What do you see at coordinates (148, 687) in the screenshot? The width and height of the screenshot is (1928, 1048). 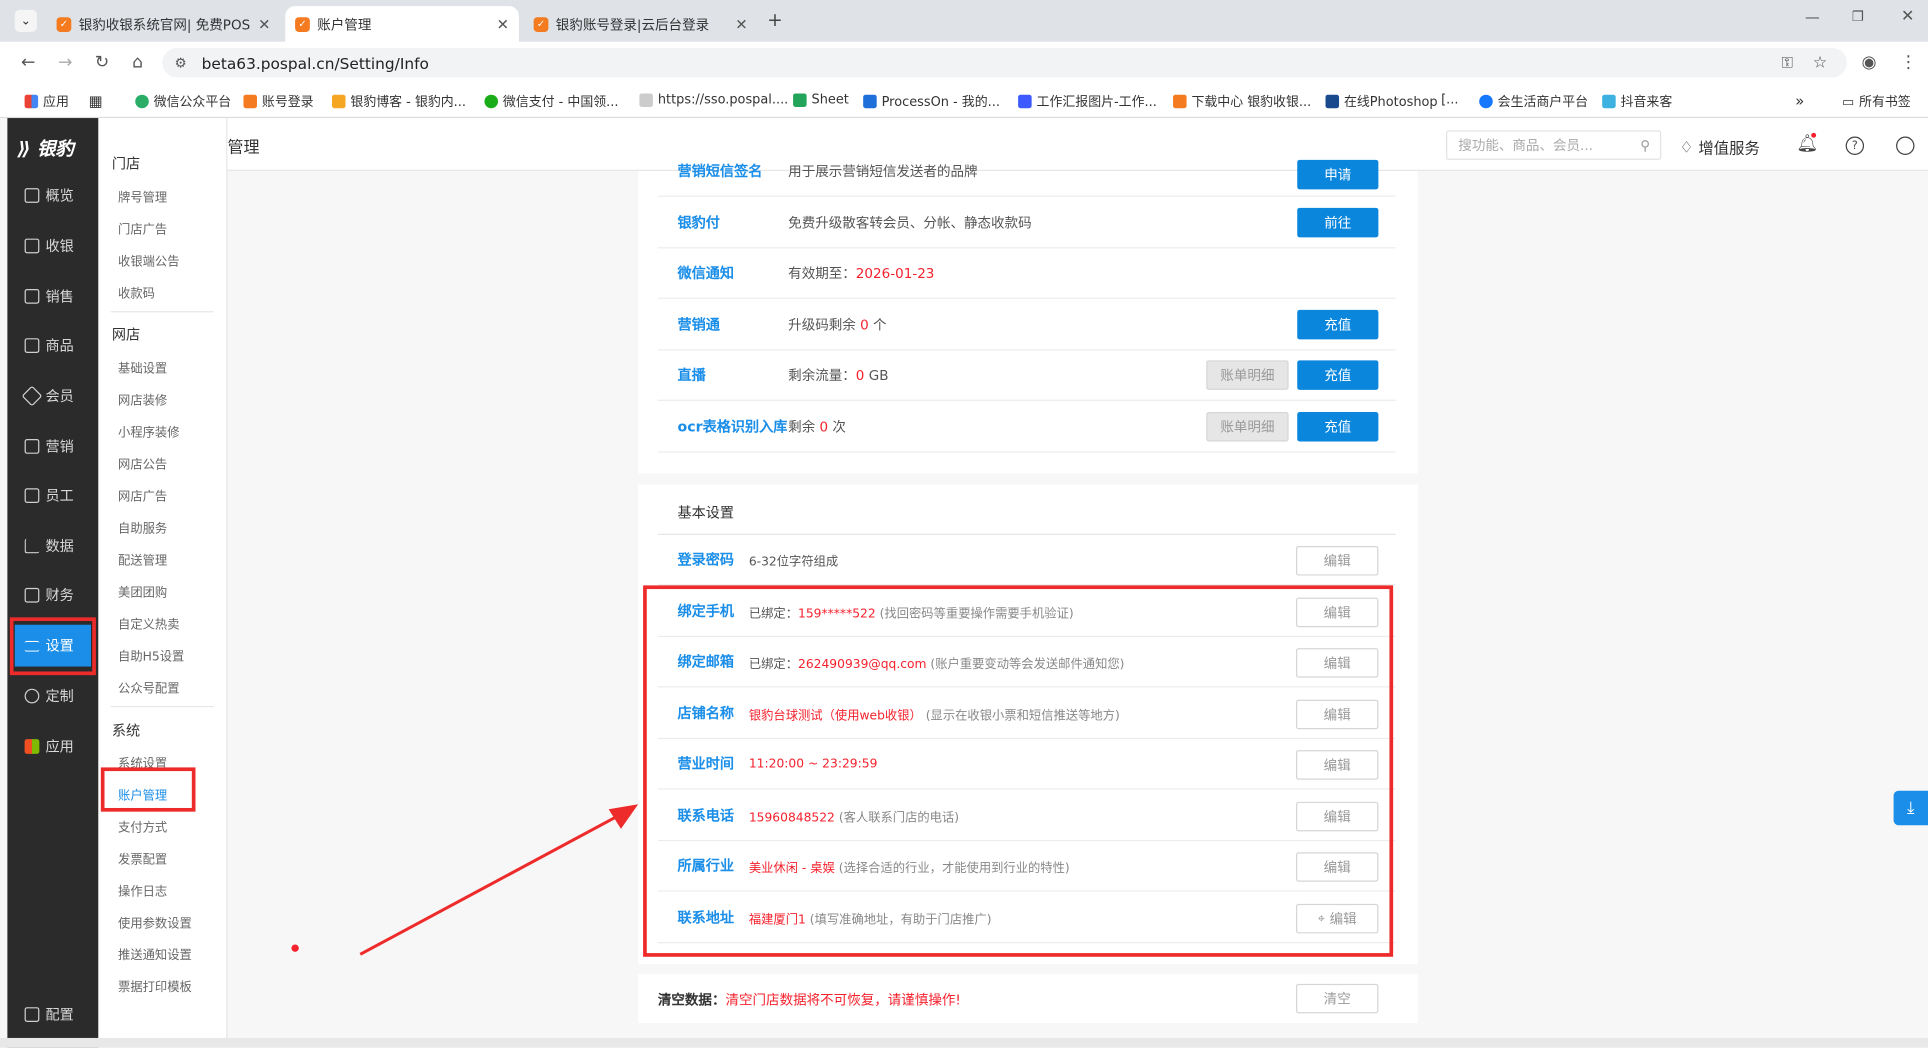 I see `subnav-item: 公众号配置` at bounding box center [148, 687].